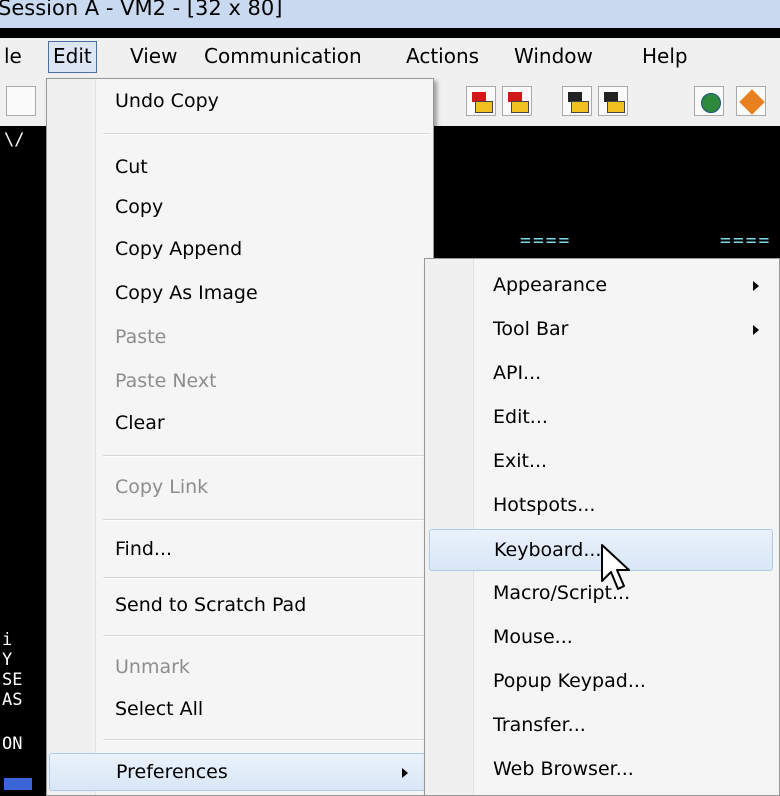  I want to click on play-macro-icon, so click(577, 101).